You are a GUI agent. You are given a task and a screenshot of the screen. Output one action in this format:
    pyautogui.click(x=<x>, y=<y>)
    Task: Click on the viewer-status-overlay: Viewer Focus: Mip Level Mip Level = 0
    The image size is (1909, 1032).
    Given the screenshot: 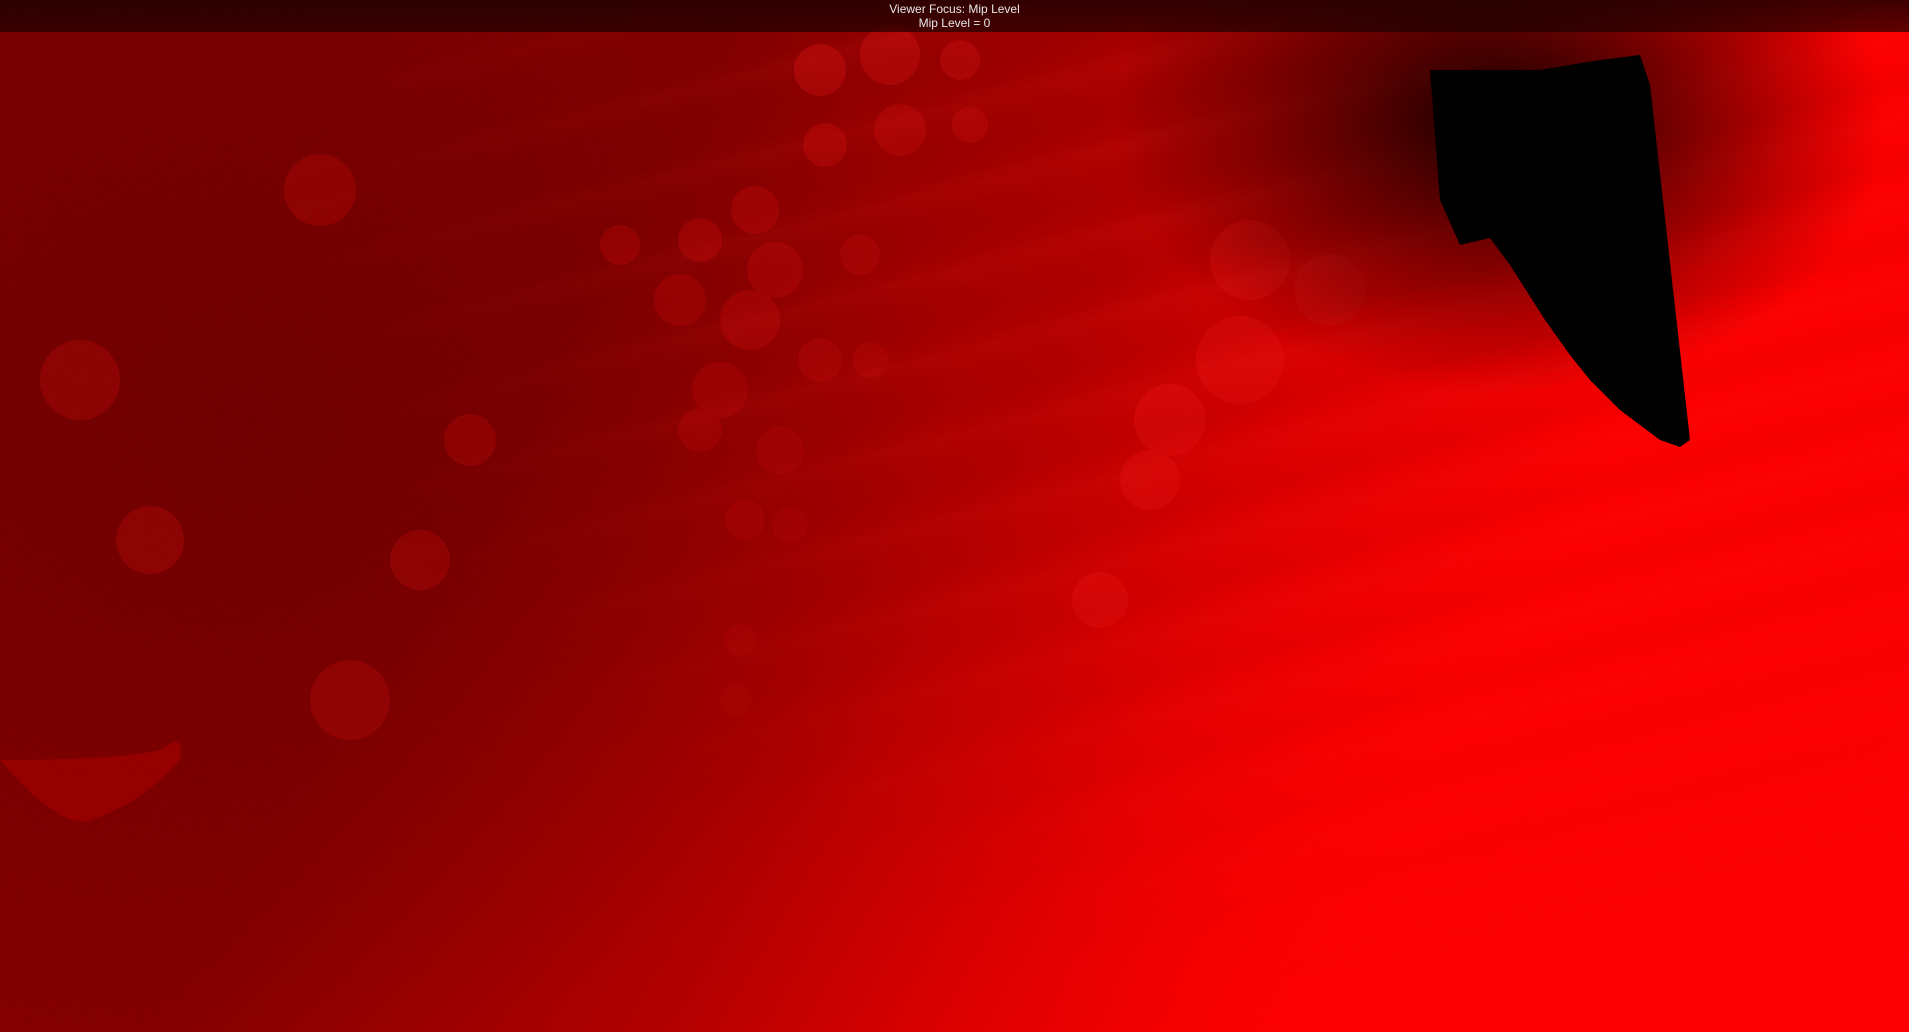 What is the action you would take?
    pyautogui.click(x=954, y=16)
    